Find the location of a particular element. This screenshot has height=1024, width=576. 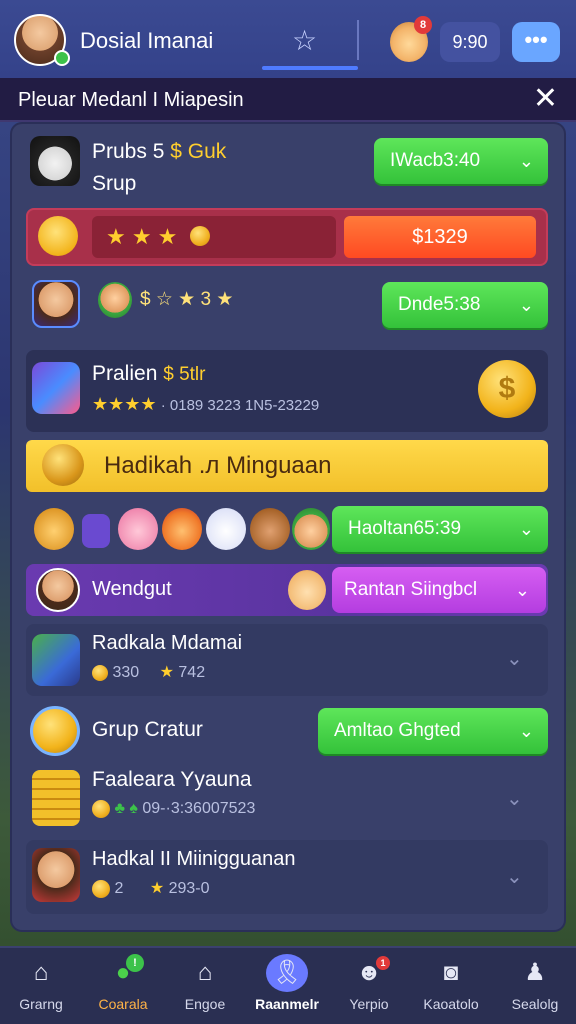

bunny-icon is located at coordinates (307, 590).